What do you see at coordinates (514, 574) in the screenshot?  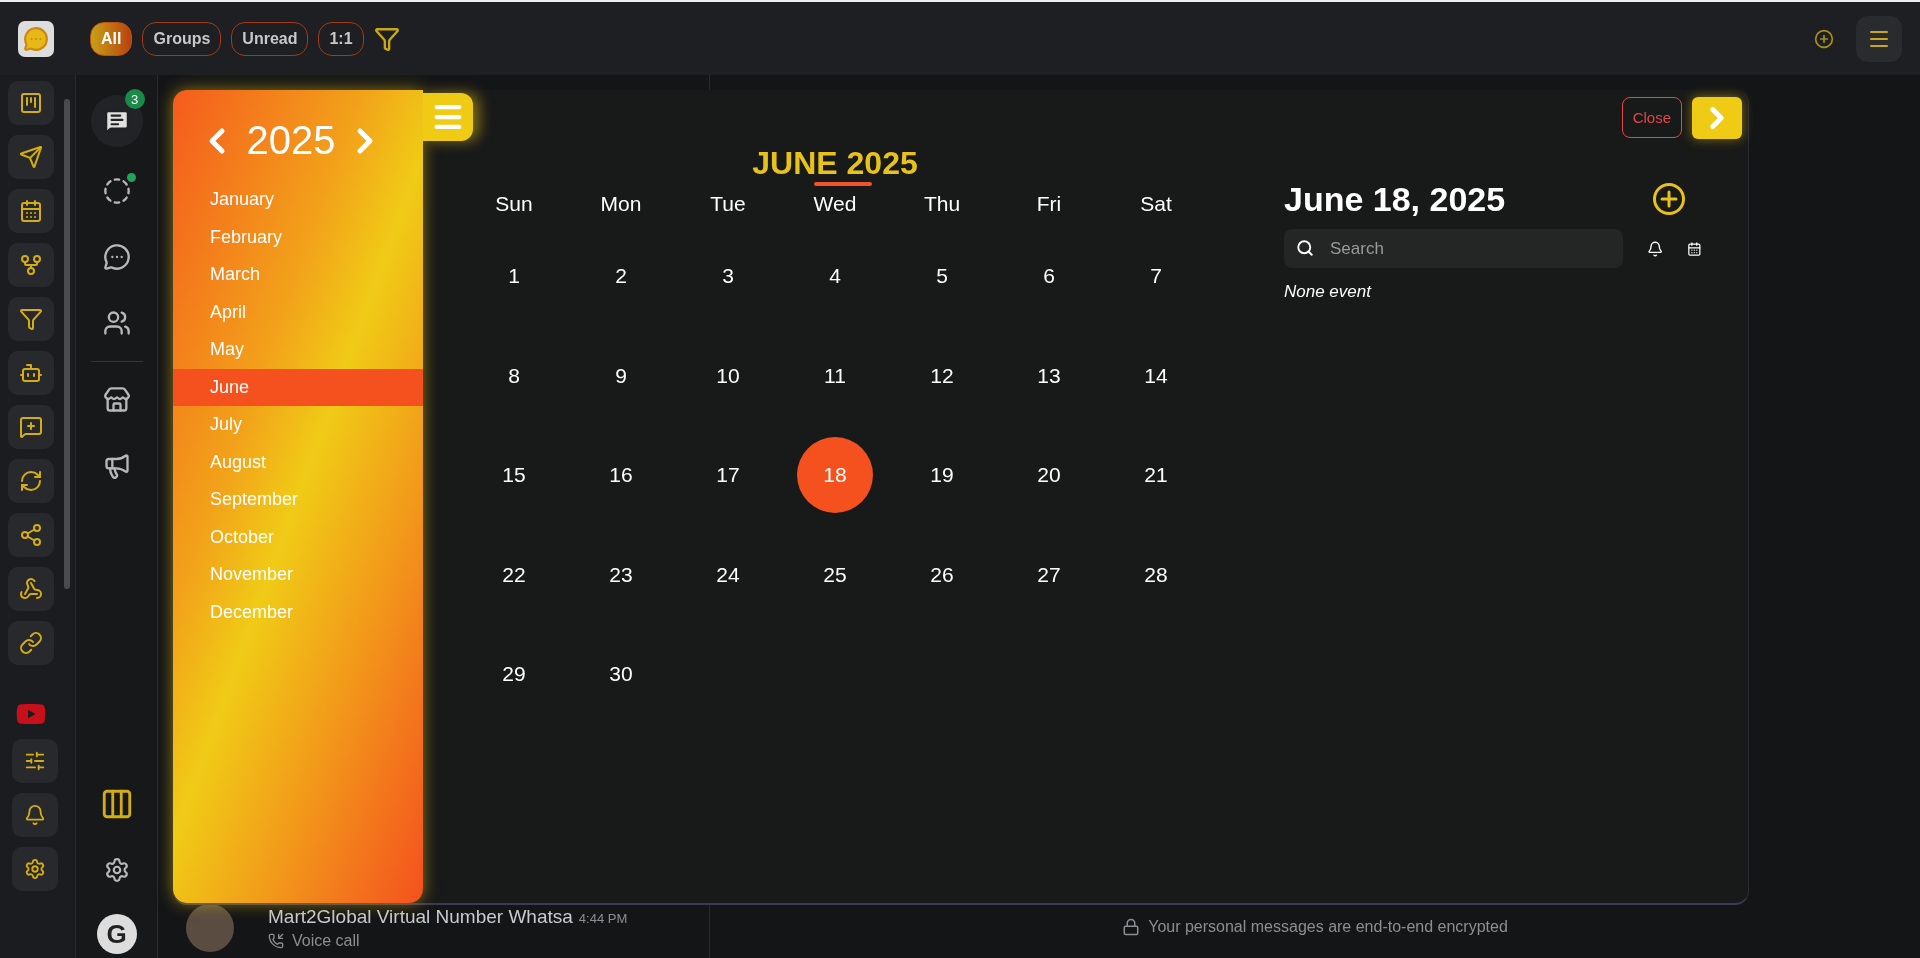 I see `calendar-day: 22` at bounding box center [514, 574].